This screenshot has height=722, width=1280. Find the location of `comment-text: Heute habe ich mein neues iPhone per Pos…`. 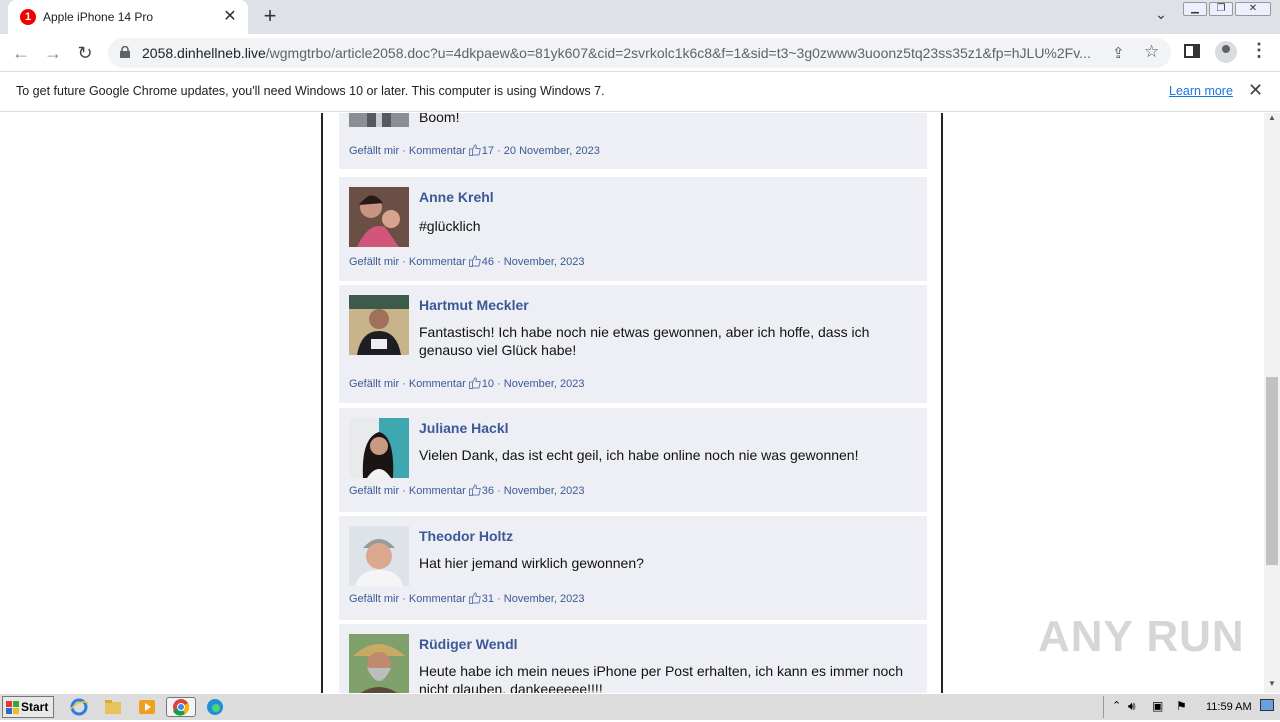

comment-text: Heute habe ich mein neues iPhone per Pos… is located at coordinates (661, 678).